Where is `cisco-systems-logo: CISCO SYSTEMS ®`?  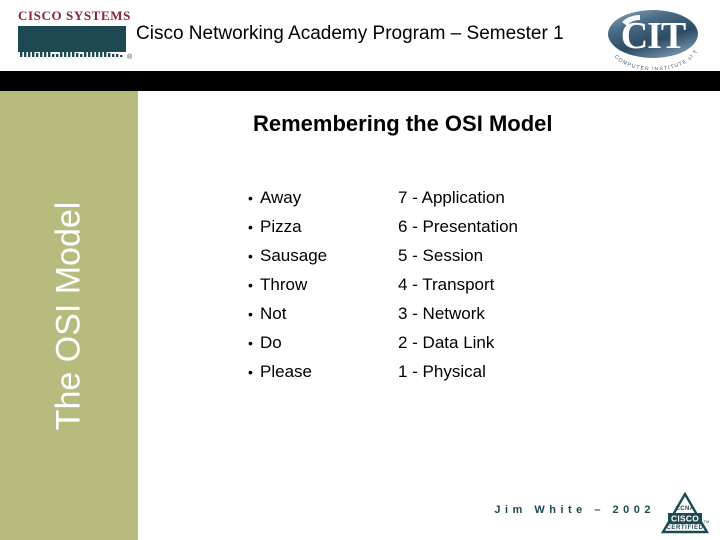
cisco-systems-logo: CISCO SYSTEMS ® is located at coordinates (74, 39).